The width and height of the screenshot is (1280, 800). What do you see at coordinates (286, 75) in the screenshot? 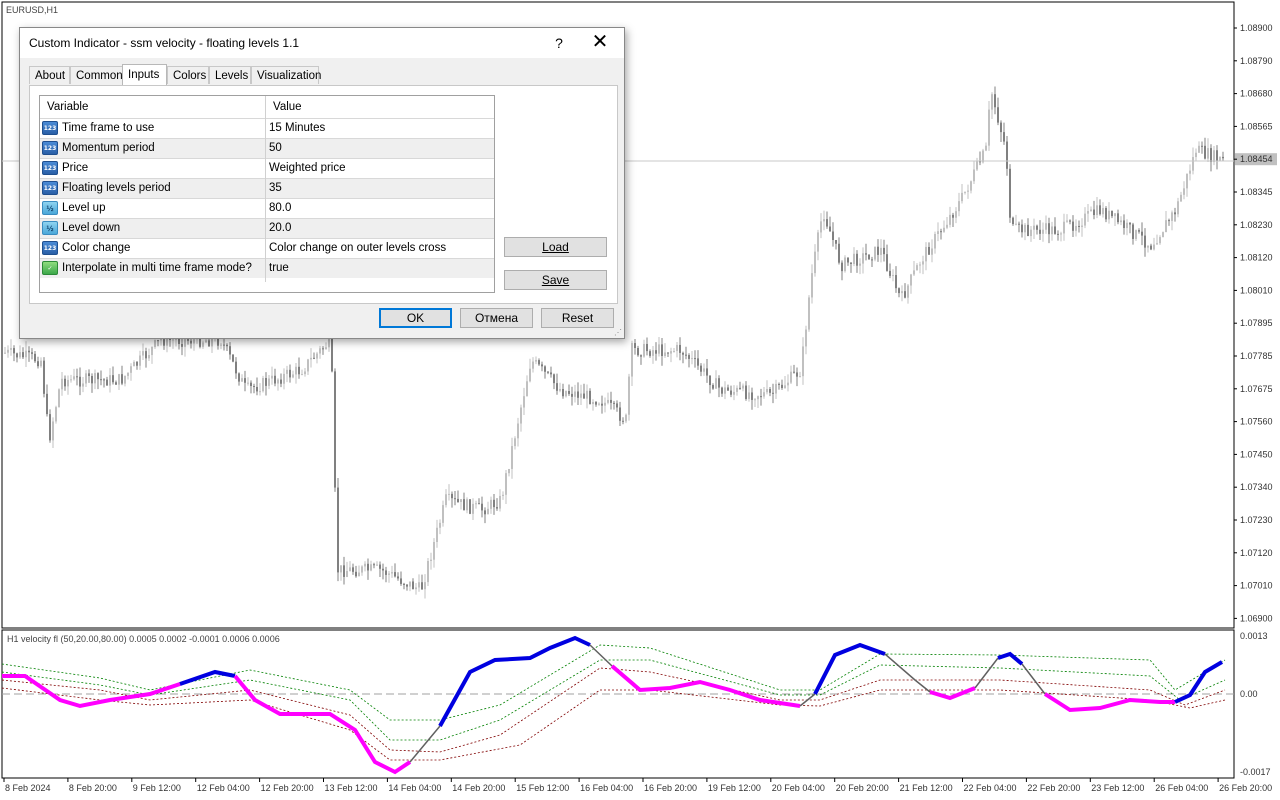
I see `tab-visualization: Visualization` at bounding box center [286, 75].